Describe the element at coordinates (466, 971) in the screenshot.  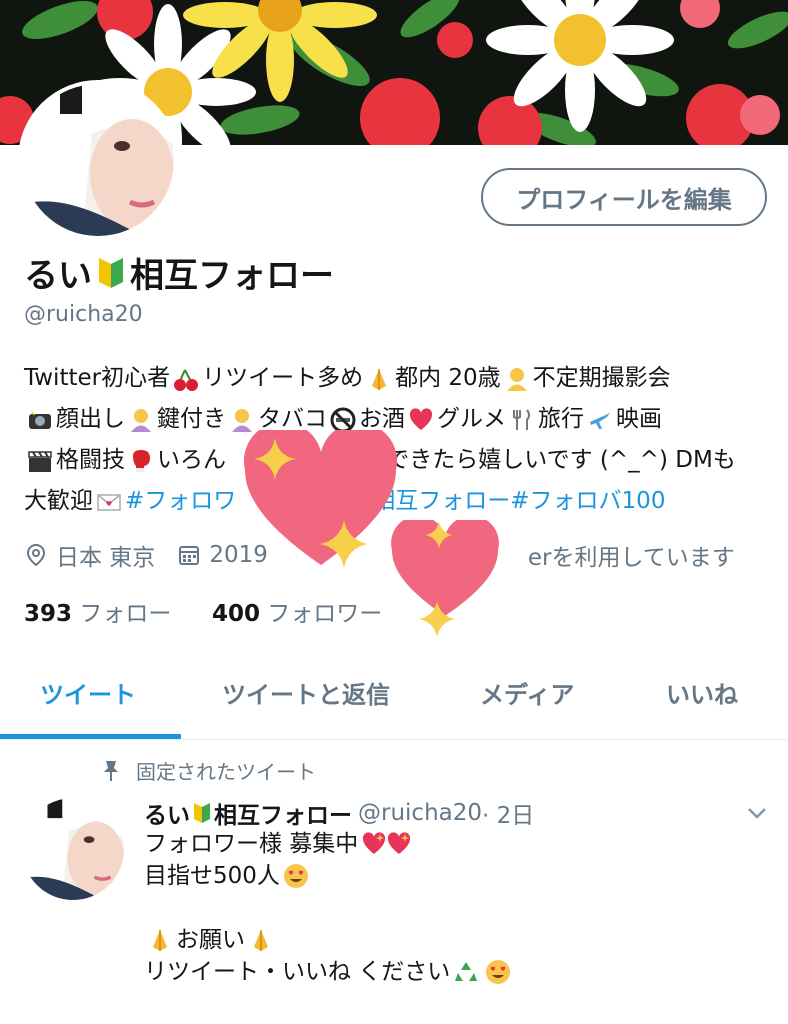
I see `recycle-icon` at that location.